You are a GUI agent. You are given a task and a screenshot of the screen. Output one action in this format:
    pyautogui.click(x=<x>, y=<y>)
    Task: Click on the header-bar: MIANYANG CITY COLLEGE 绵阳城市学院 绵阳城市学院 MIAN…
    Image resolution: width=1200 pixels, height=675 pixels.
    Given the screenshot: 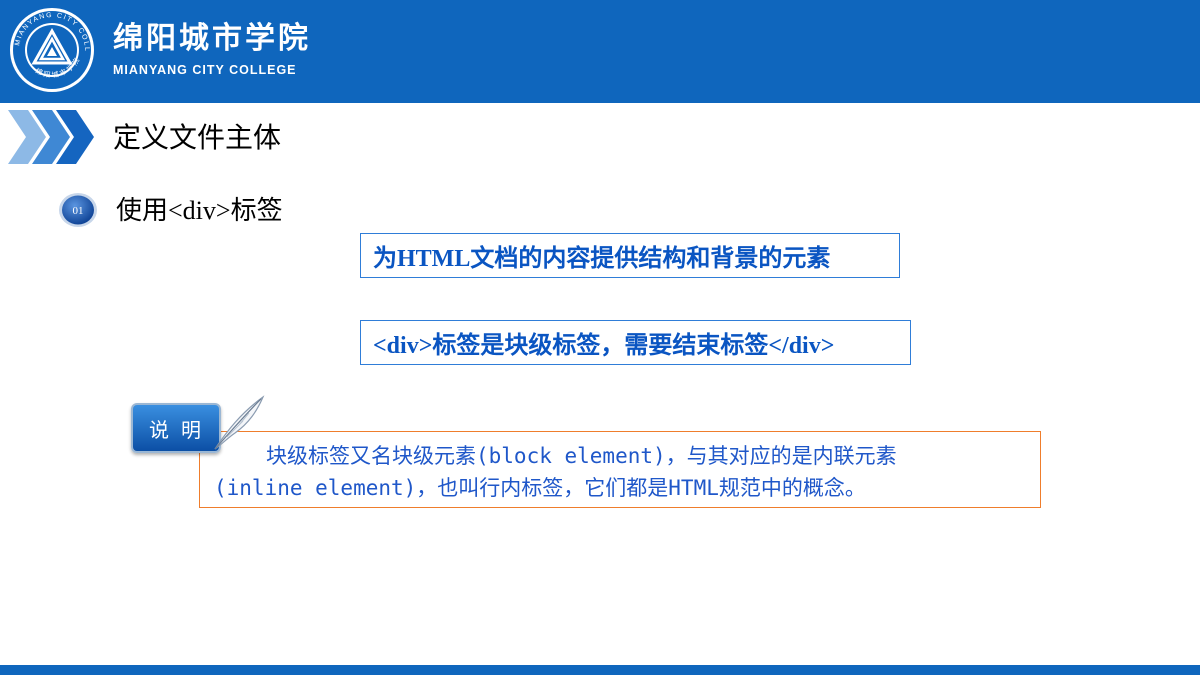 What is the action you would take?
    pyautogui.click(x=600, y=50)
    